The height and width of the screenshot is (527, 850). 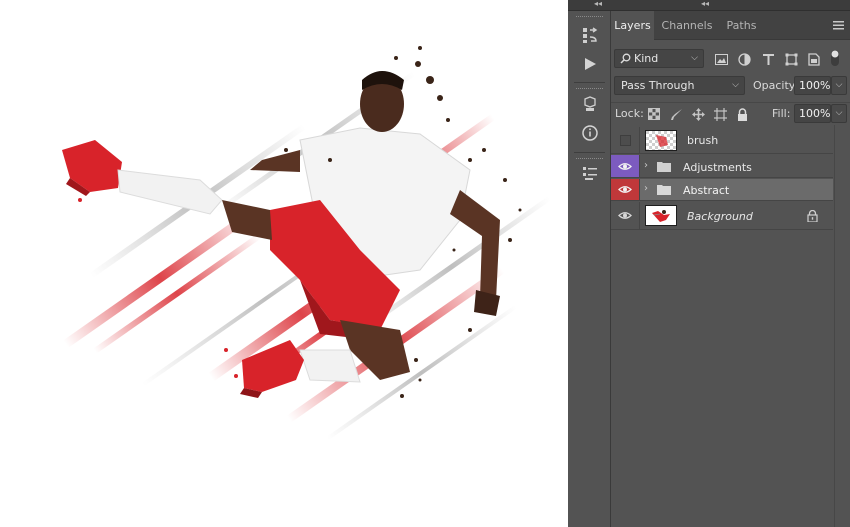 I want to click on panel-icon-strip, so click(x=589, y=269).